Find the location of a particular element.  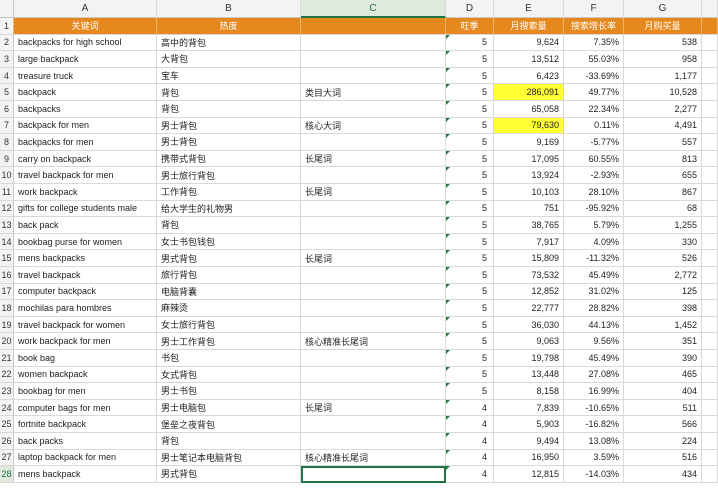

search-growth-cell: 5.79% is located at coordinates (594, 225).